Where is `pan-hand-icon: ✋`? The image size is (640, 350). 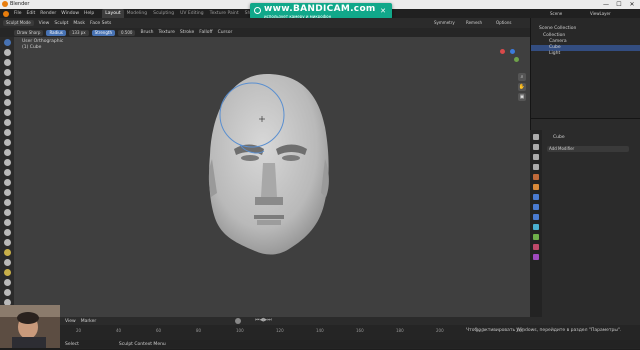 pan-hand-icon: ✋ is located at coordinates (522, 87).